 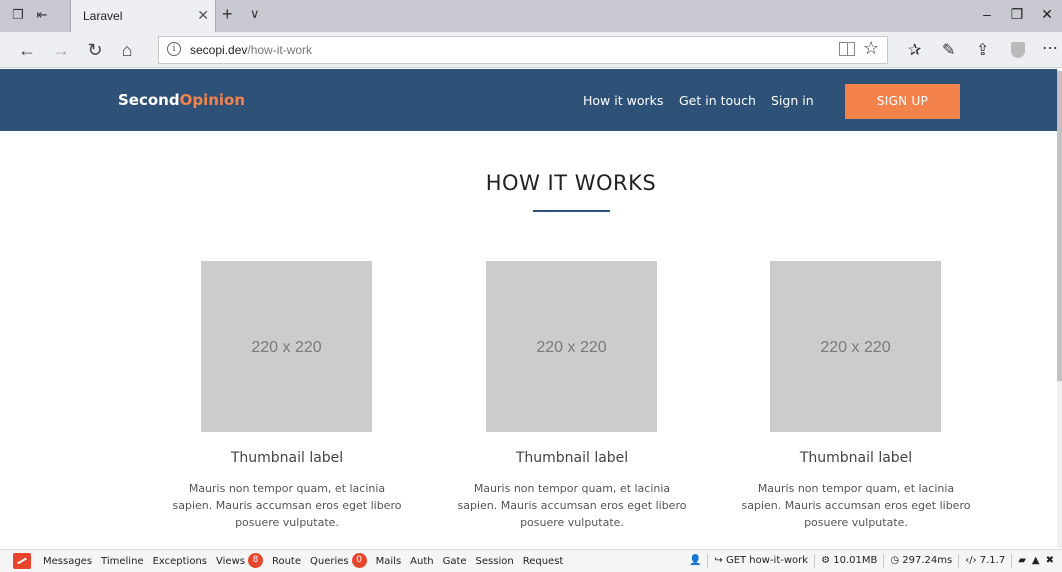 What do you see at coordinates (255, 560) in the screenshot?
I see `views-count-badge: 8` at bounding box center [255, 560].